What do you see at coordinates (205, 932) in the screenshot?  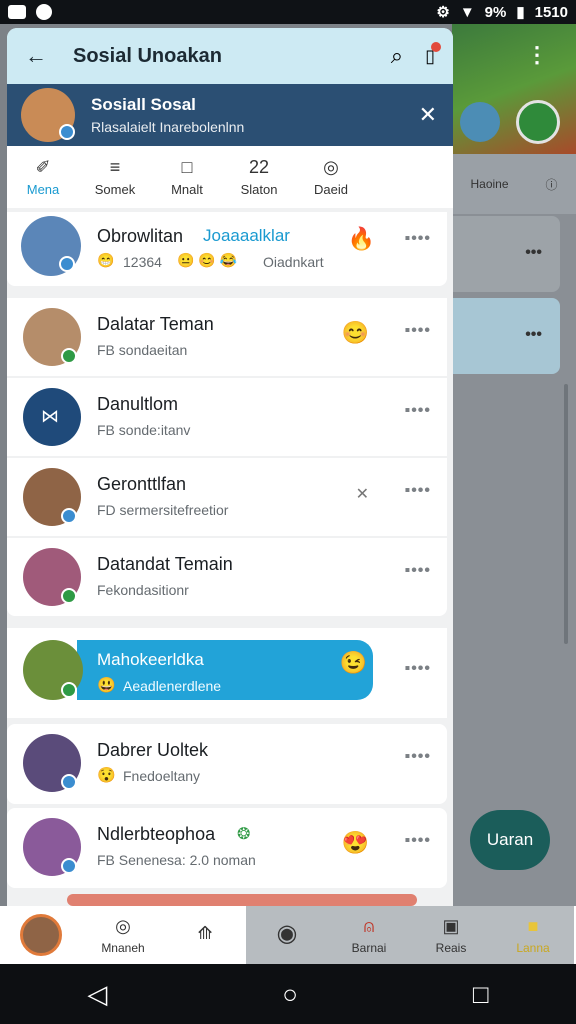 I see `share-icon: ⟰` at bounding box center [205, 932].